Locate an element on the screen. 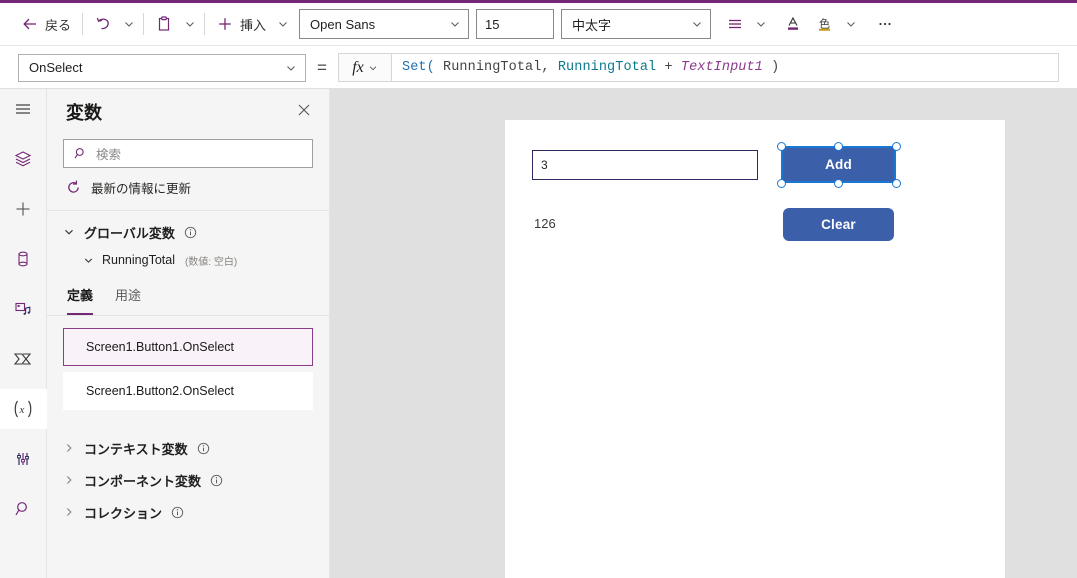  undo-icon is located at coordinates (103, 24).